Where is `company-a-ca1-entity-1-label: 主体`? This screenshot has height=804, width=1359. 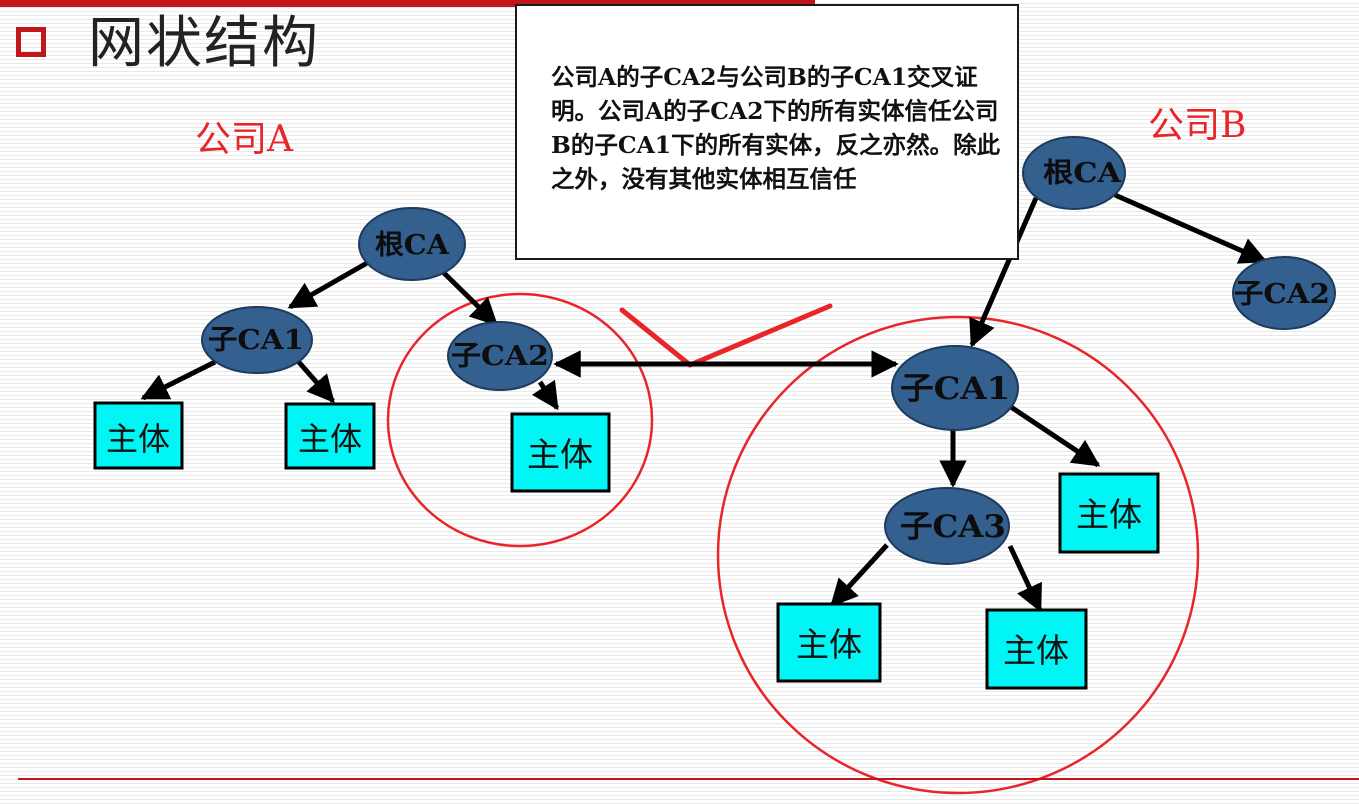
company-a-ca1-entity-1-label: 主体 is located at coordinates (138, 439).